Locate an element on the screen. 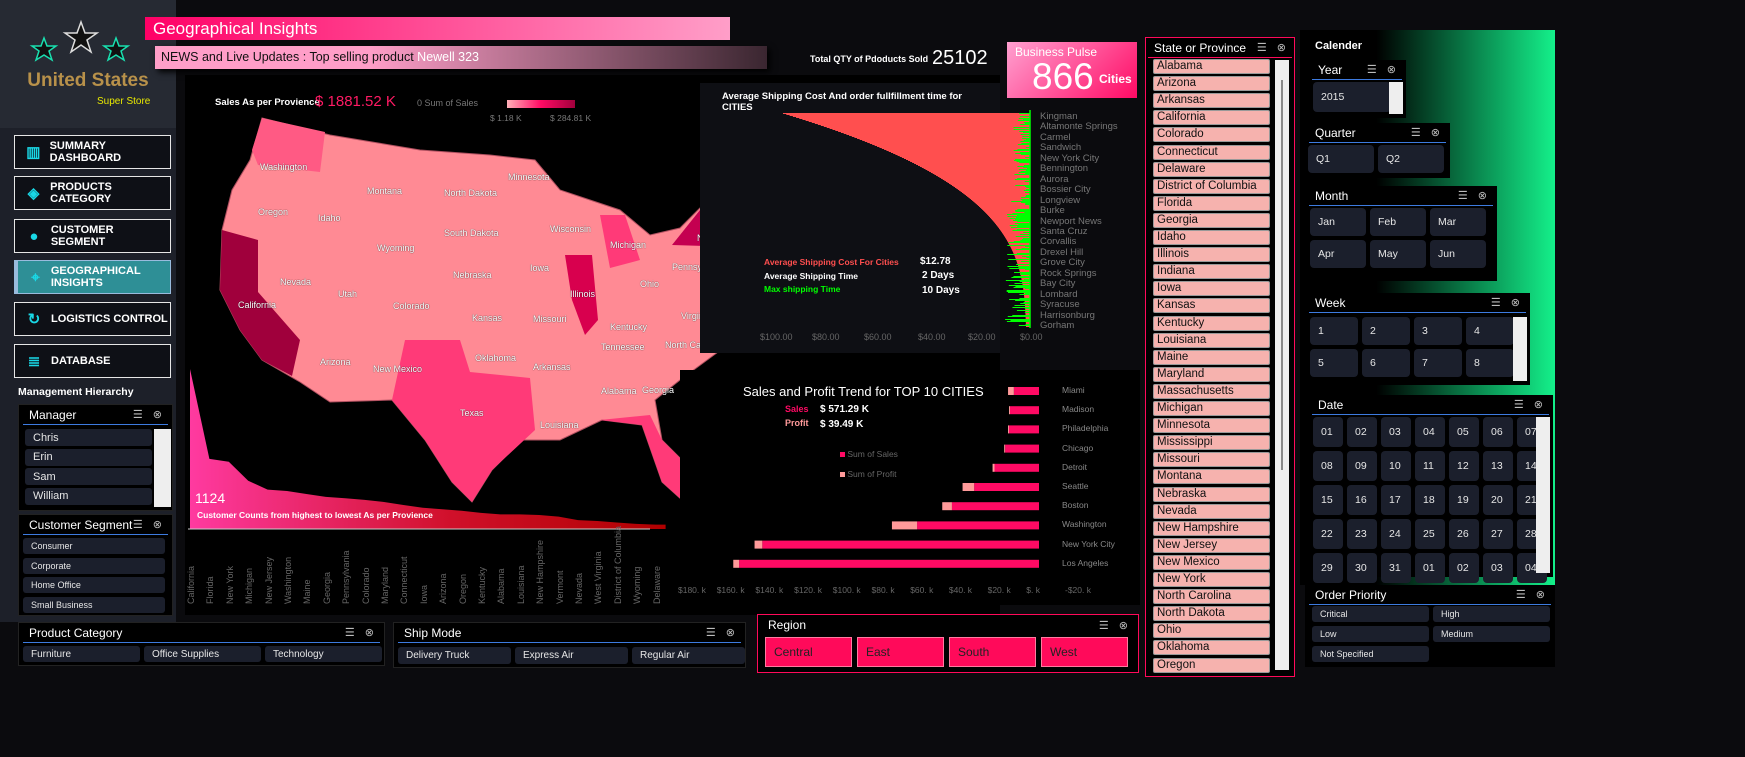  state-item: North Carolina is located at coordinates (1211, 597).